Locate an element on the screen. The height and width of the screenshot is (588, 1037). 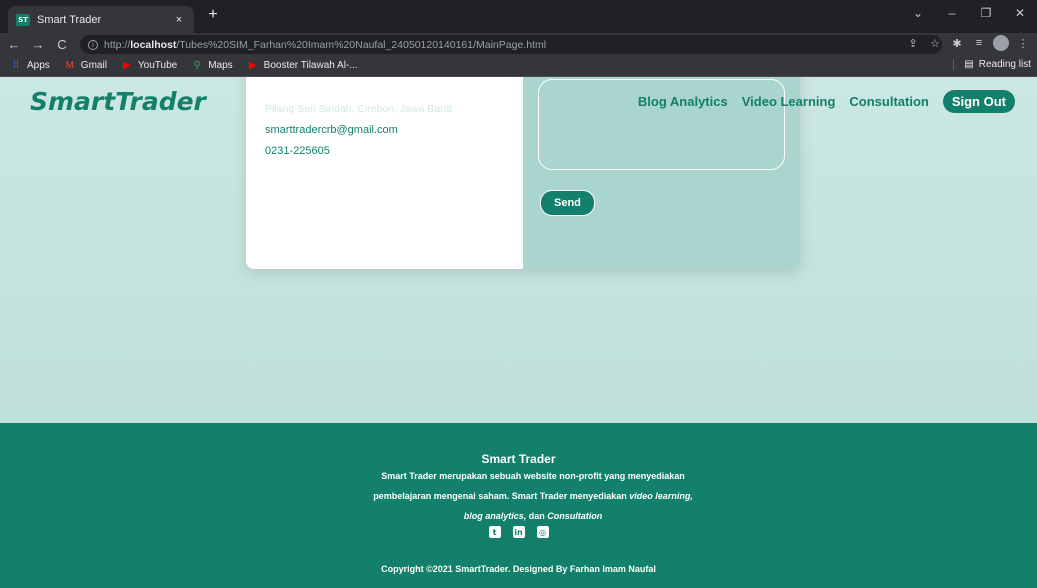
bookmark-youtube: ▶ YouTube is located at coordinates (149, 65).